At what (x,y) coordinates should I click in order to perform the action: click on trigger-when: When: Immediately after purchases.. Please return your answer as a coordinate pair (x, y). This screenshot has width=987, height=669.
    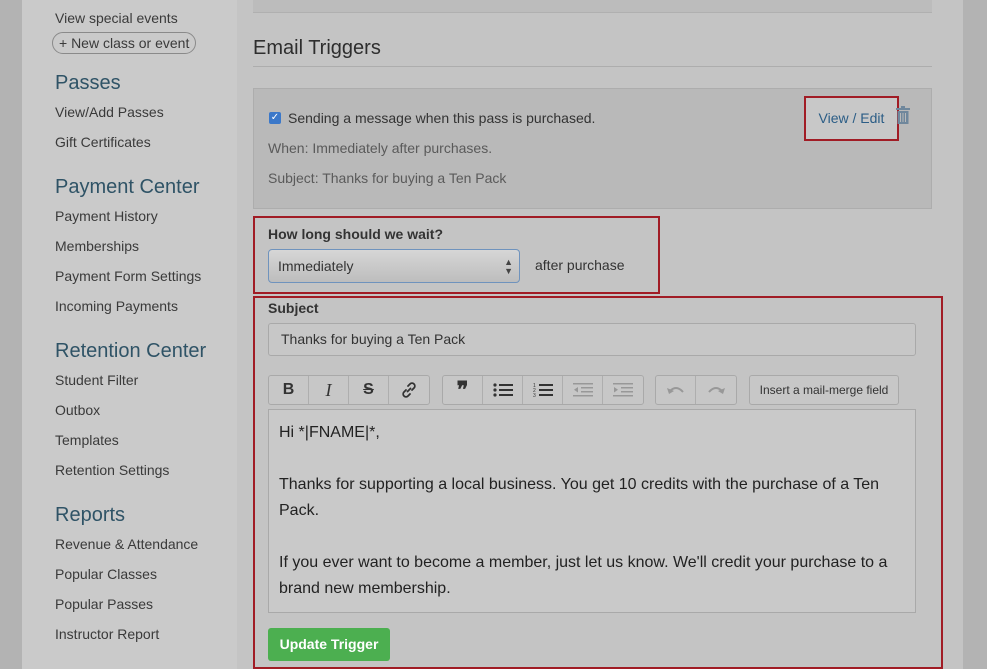
    Looking at the image, I should click on (380, 148).